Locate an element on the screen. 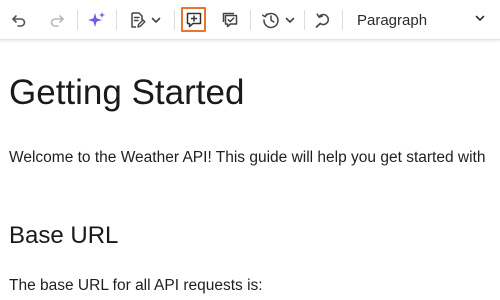 The image size is (500, 300). redo-icon is located at coordinates (57, 20).